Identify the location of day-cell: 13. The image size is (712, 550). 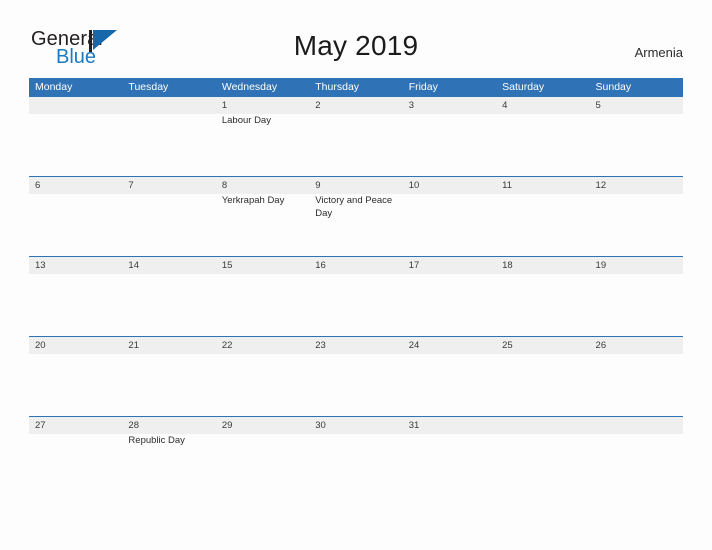
(75, 296).